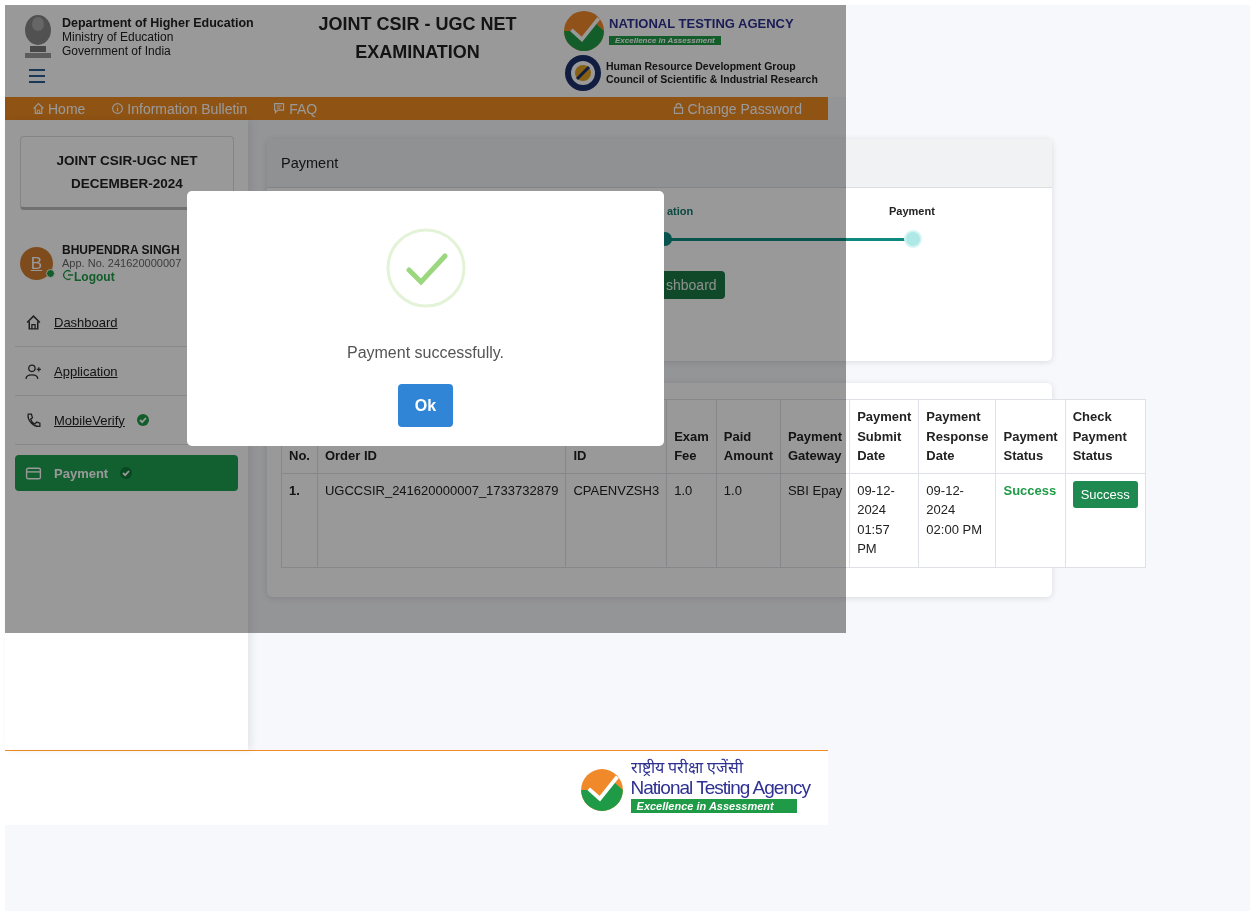 The width and height of the screenshot is (1255, 916). I want to click on table-cell: CPAENVZSH3, so click(616, 520).